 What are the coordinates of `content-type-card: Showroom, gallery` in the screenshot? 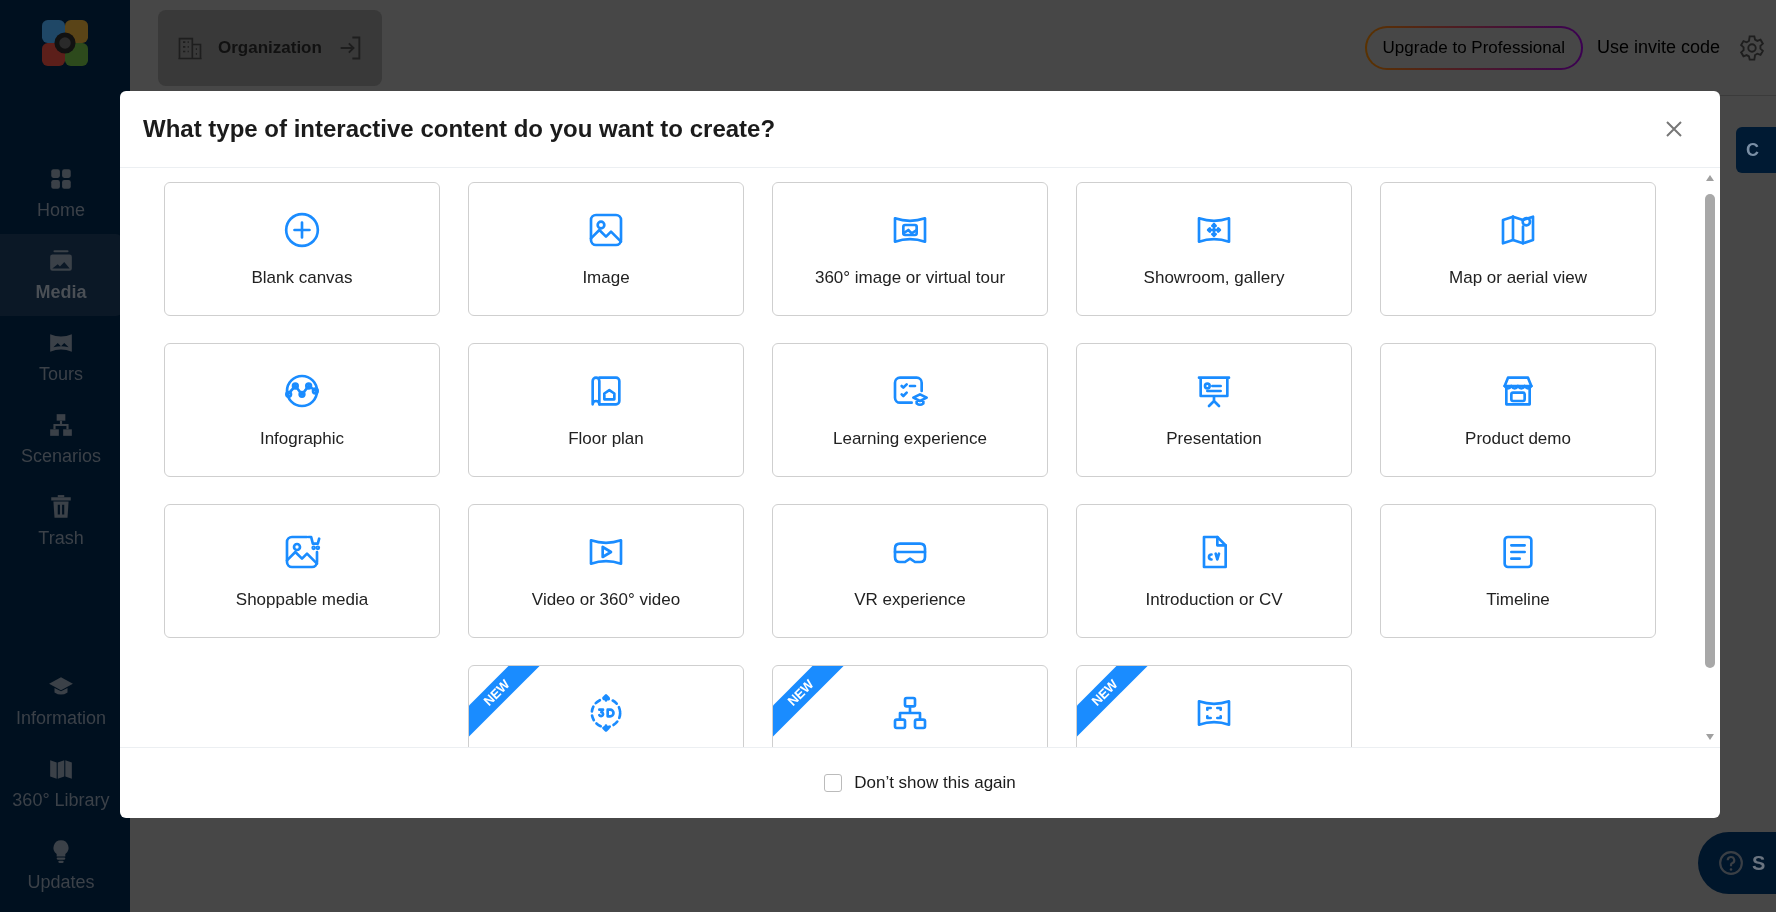 It's located at (1214, 249).